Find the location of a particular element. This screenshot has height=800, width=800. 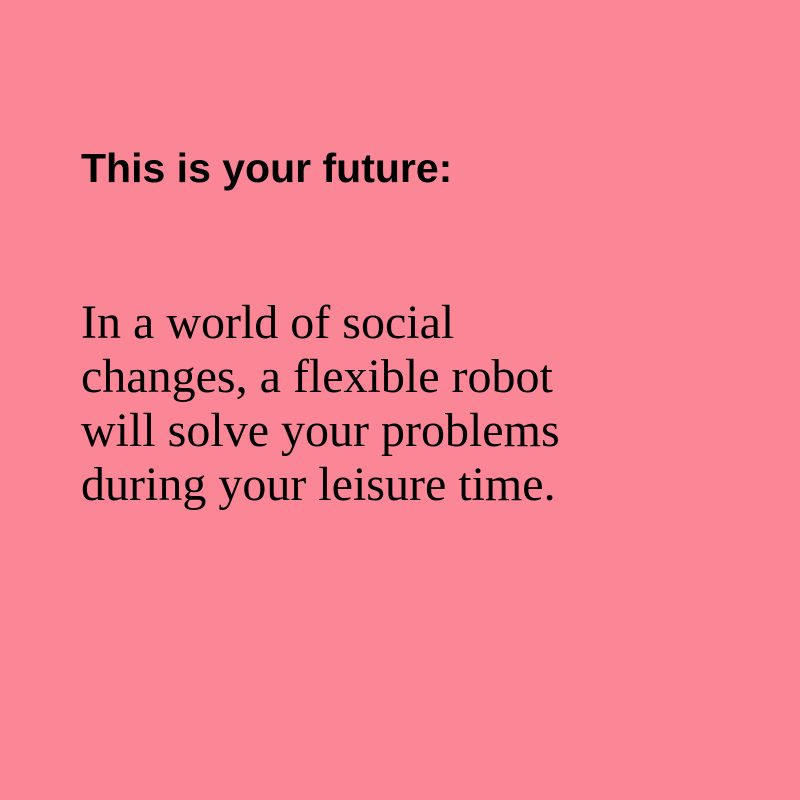

body-line: In a world of social is located at coordinates (268, 322).